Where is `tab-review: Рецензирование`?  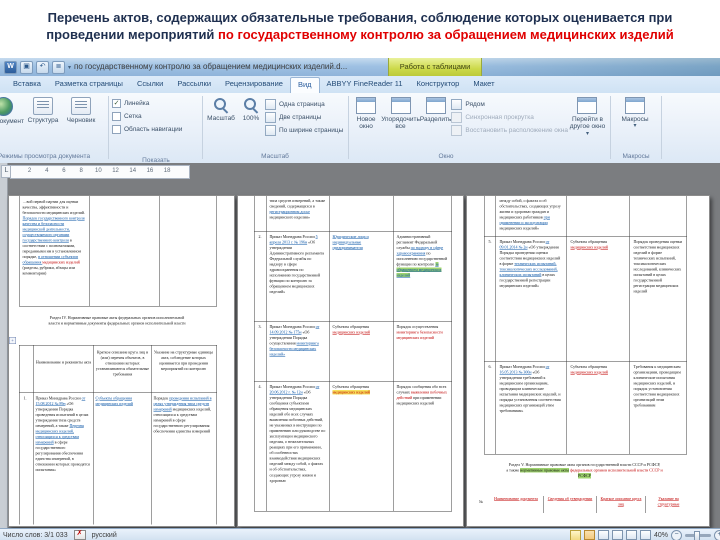
tab-review: Рецензирование is located at coordinates (254, 84).